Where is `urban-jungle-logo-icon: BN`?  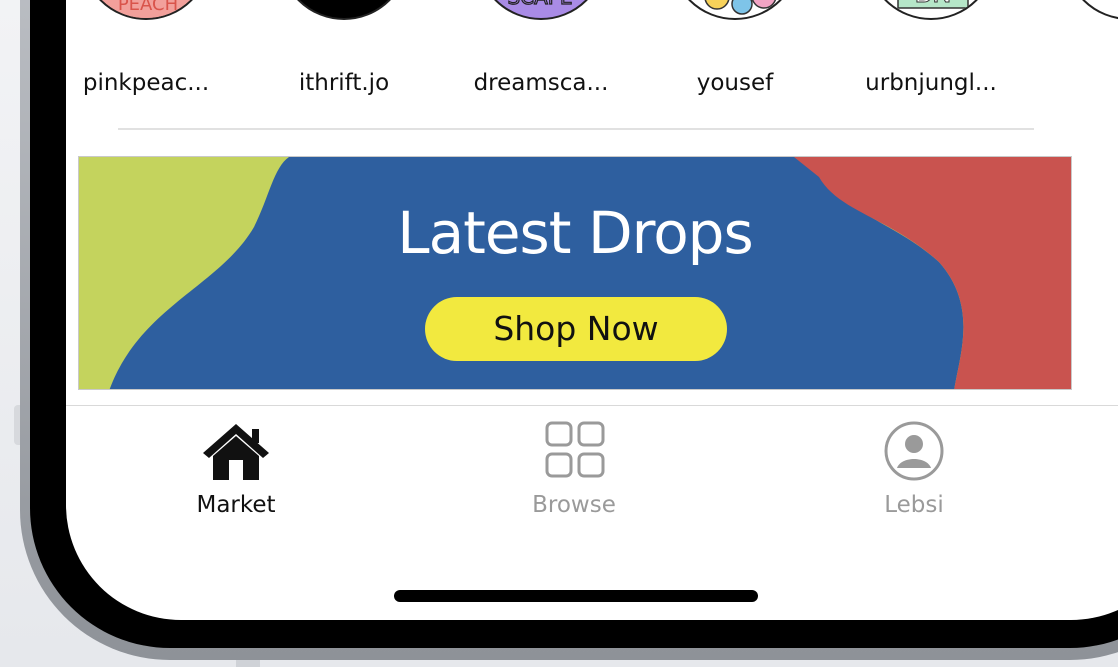 urban-jungle-logo-icon: BN is located at coordinates (933, 5).